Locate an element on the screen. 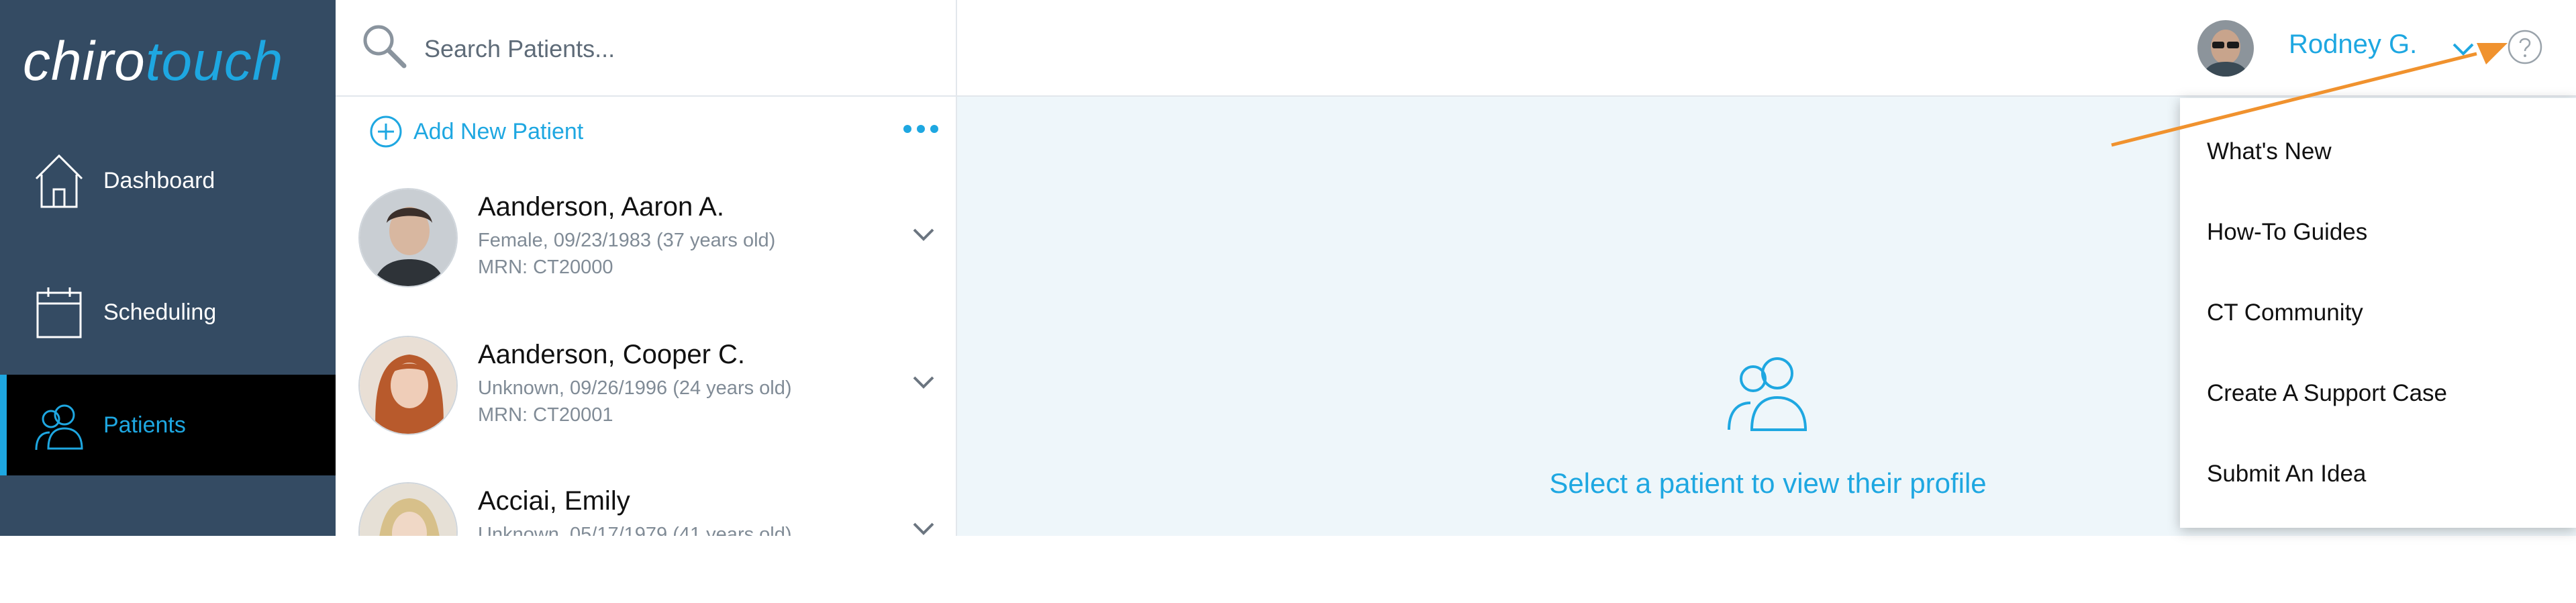 Image resolution: width=2576 pixels, height=603 pixels. add-circle-icon is located at coordinates (386, 131).